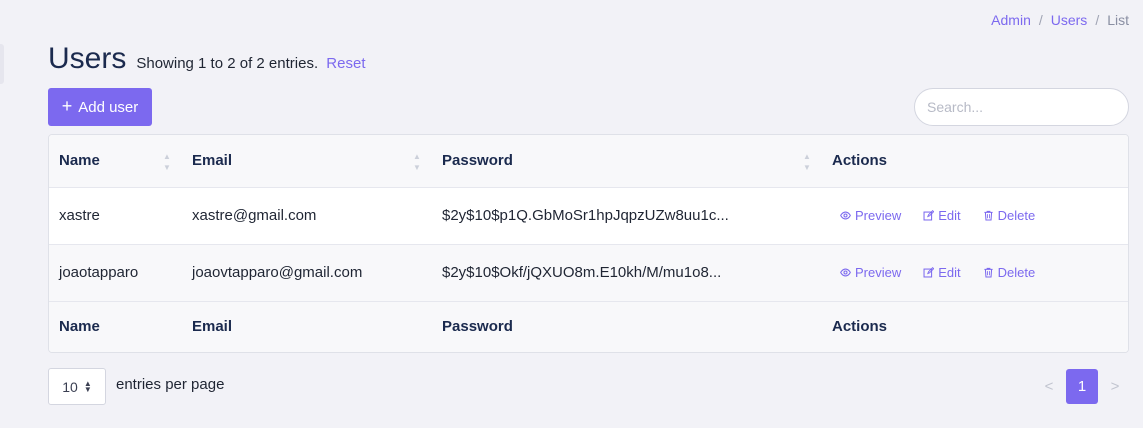  What do you see at coordinates (67, 106) in the screenshot?
I see `plus-icon: +` at bounding box center [67, 106].